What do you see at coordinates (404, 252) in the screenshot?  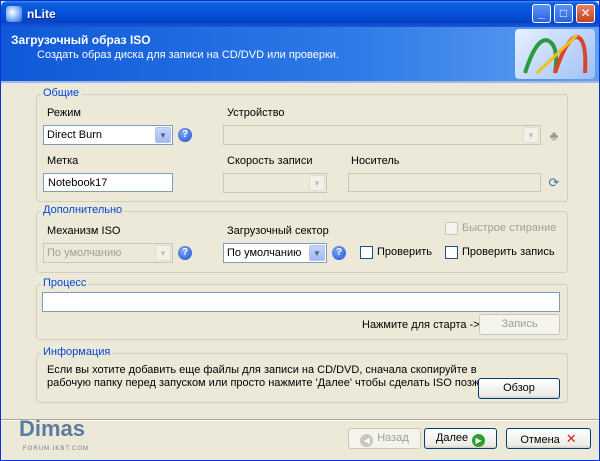 I see `verify-label: Проверить` at bounding box center [404, 252].